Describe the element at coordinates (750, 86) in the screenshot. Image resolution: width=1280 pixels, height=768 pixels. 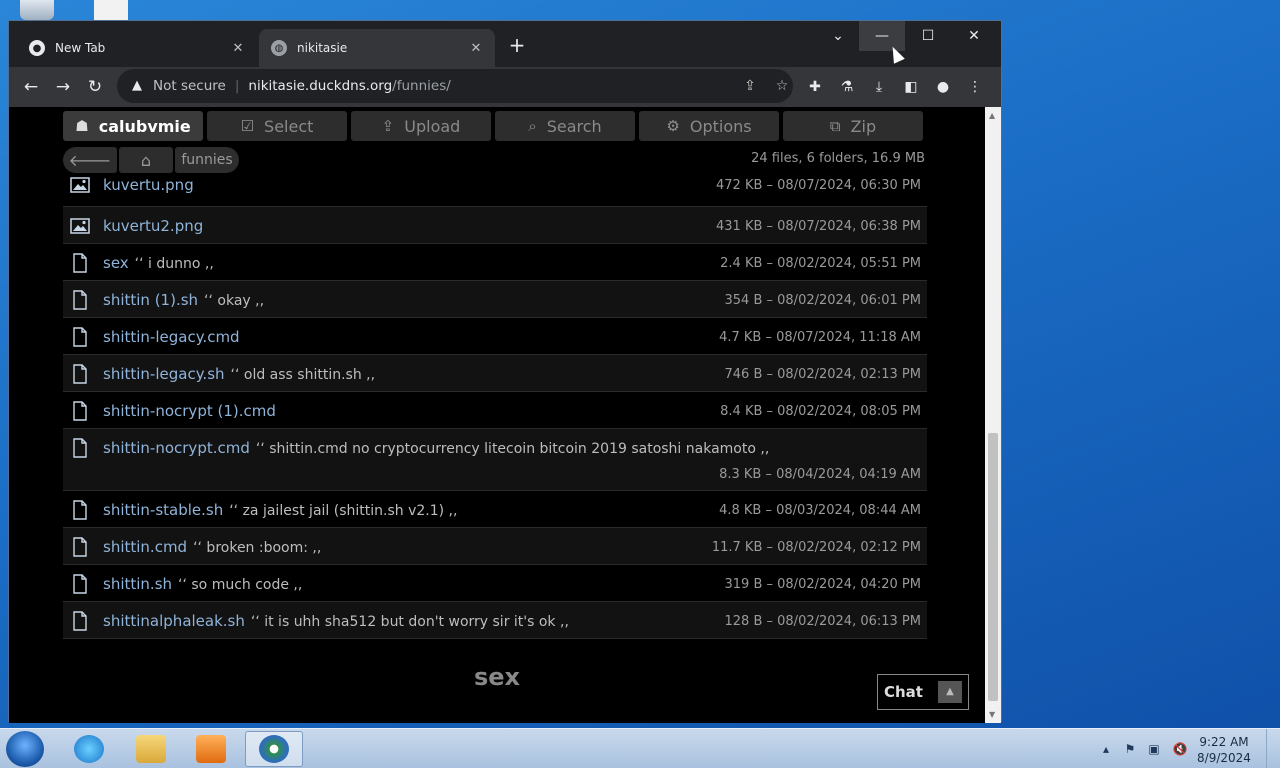
I see `share-icon: ⇪` at that location.